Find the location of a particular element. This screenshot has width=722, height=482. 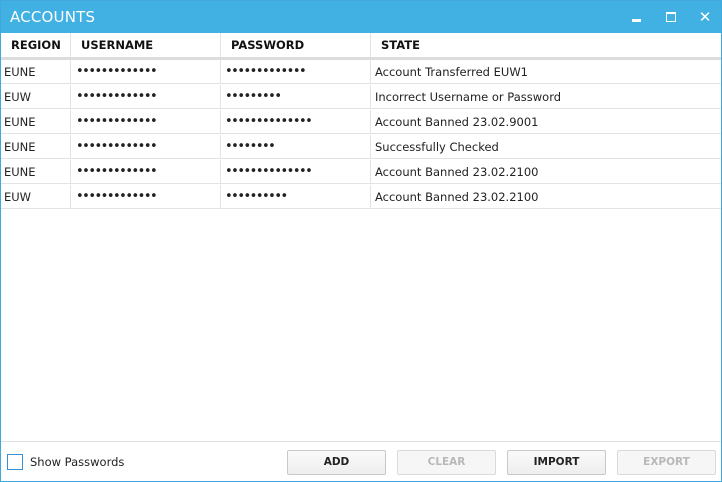

cell-password: •••••••• is located at coordinates (296, 147).